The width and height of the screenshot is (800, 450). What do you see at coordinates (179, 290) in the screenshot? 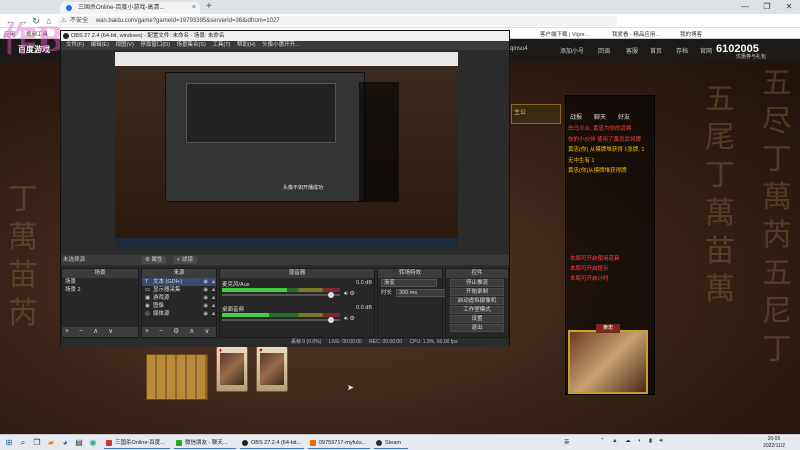
I see `source-item: ▭ 显示器采集 ◉ 🔒︎` at bounding box center [179, 290].